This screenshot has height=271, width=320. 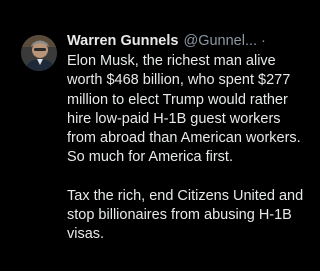 I want to click on avatar, so click(x=39, y=53).